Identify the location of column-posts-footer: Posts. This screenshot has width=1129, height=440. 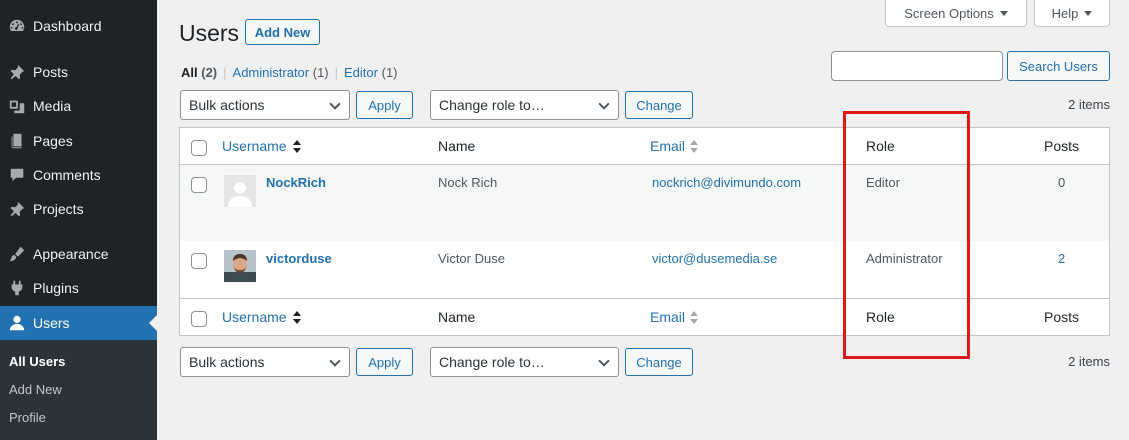
(1062, 317).